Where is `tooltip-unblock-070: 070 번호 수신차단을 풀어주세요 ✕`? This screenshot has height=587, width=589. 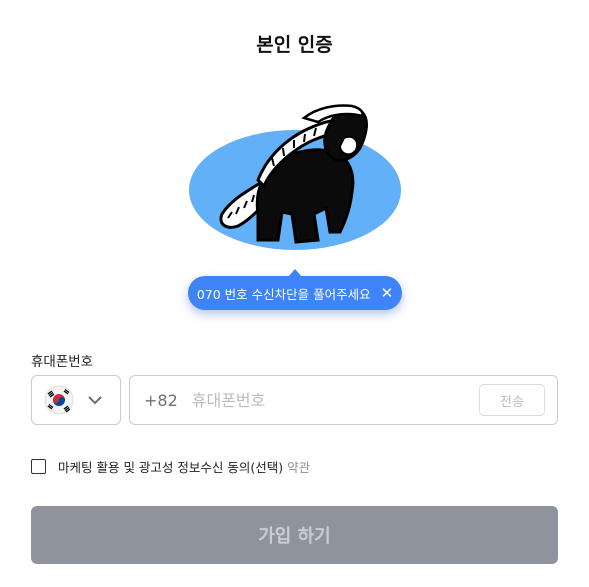 tooltip-unblock-070: 070 번호 수신차단을 풀어주세요 ✕ is located at coordinates (295, 289).